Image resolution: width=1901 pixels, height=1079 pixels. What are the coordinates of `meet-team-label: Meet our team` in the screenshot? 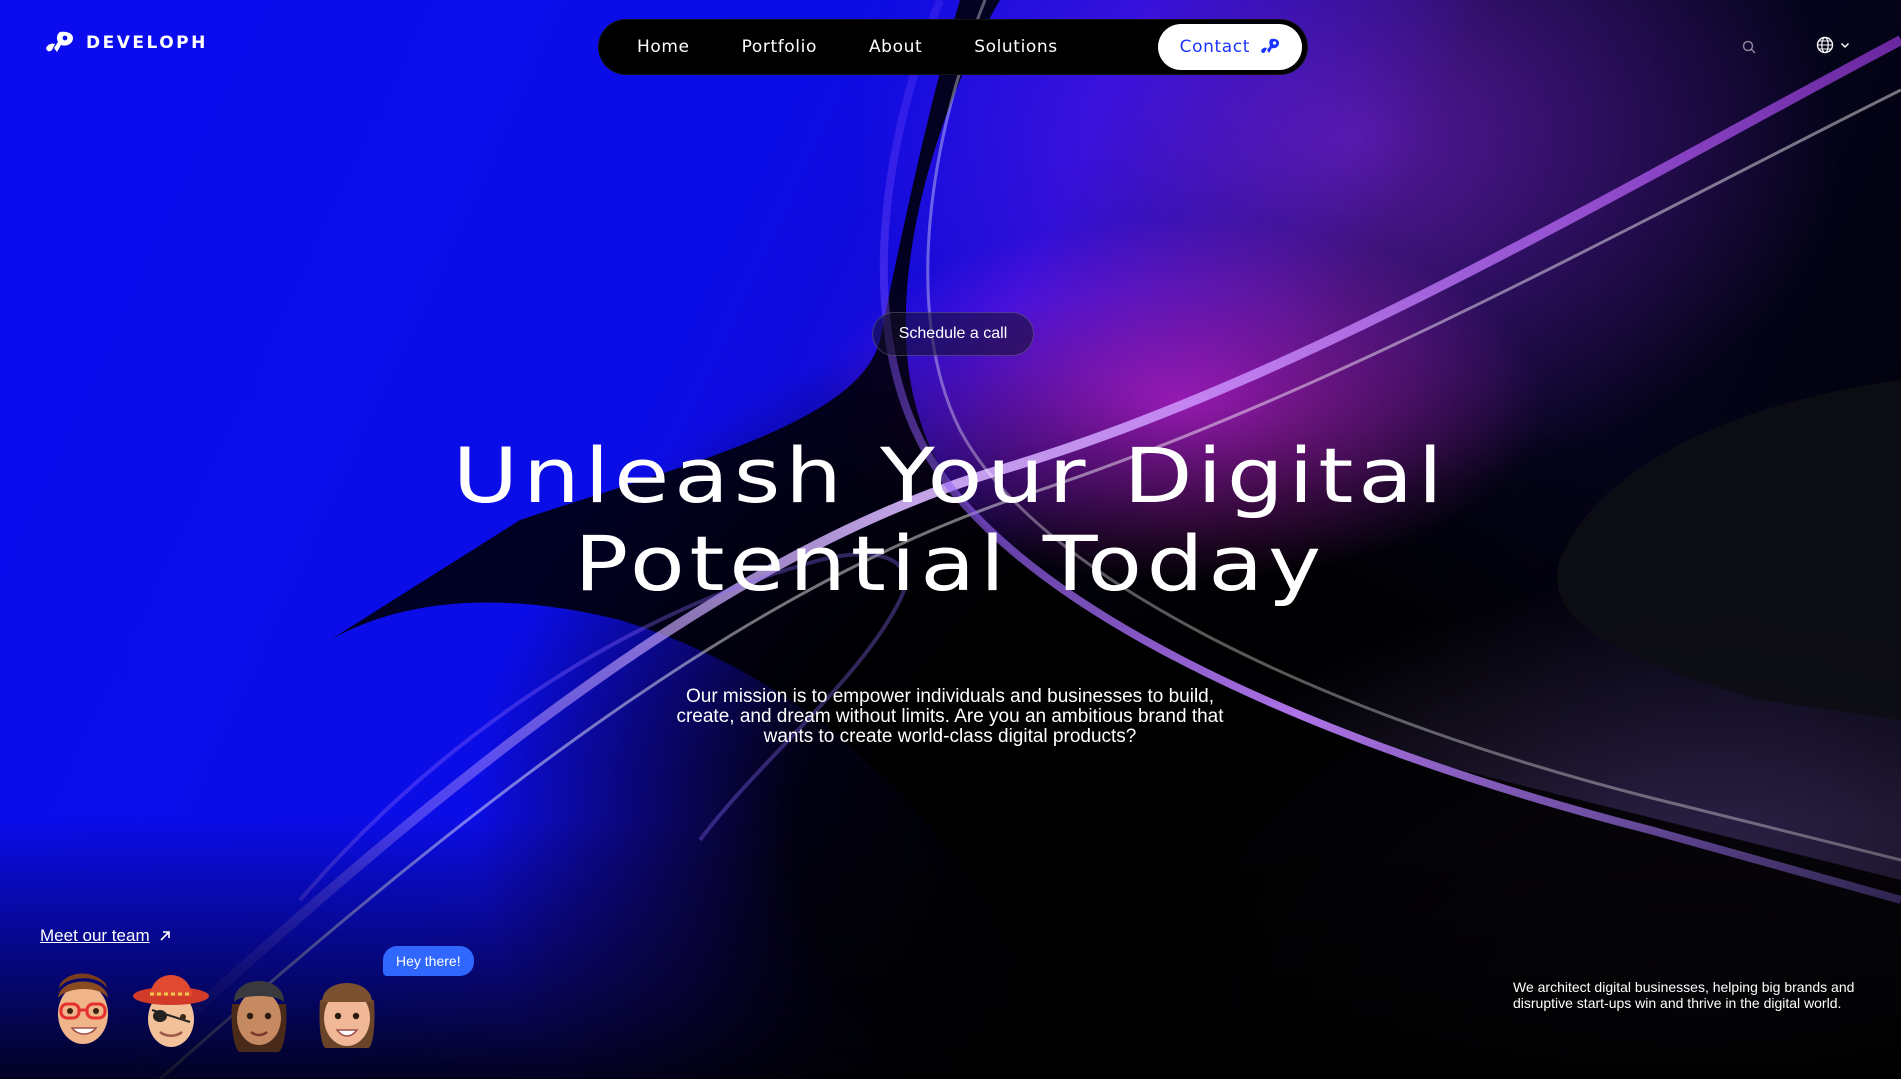 It's located at (95, 935).